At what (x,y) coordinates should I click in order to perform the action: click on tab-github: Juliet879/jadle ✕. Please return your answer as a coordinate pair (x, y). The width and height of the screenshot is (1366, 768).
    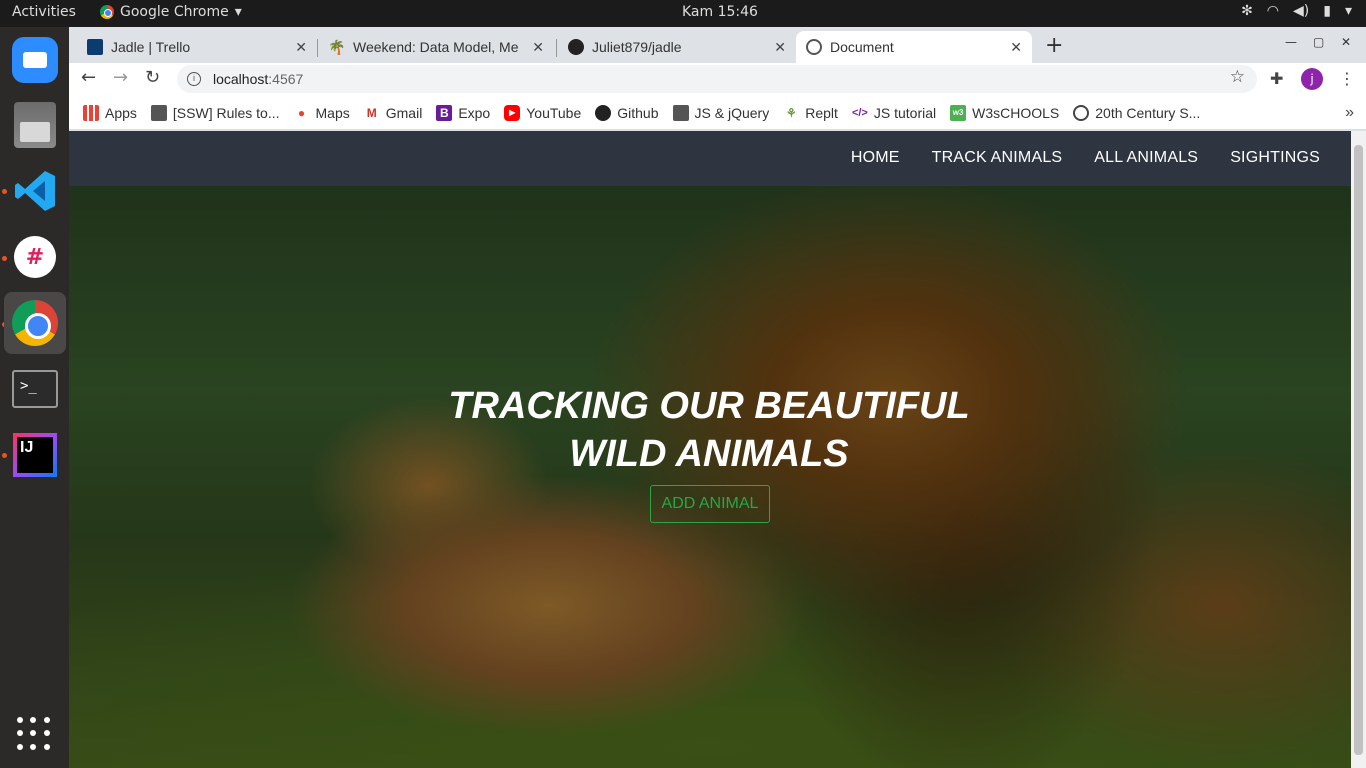
    Looking at the image, I should click on (677, 47).